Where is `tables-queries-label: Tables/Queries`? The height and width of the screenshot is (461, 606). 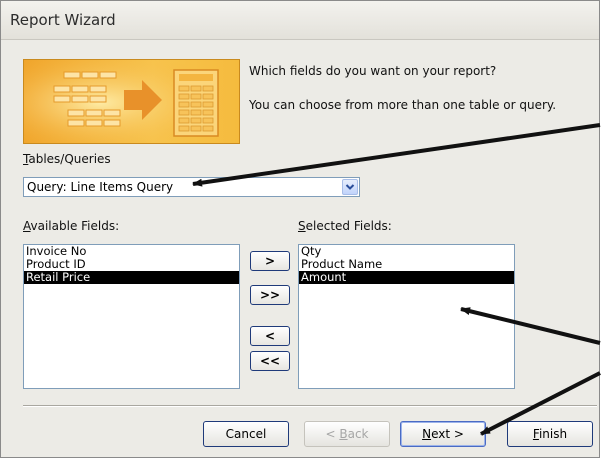
tables-queries-label: Tables/Queries is located at coordinates (67, 159).